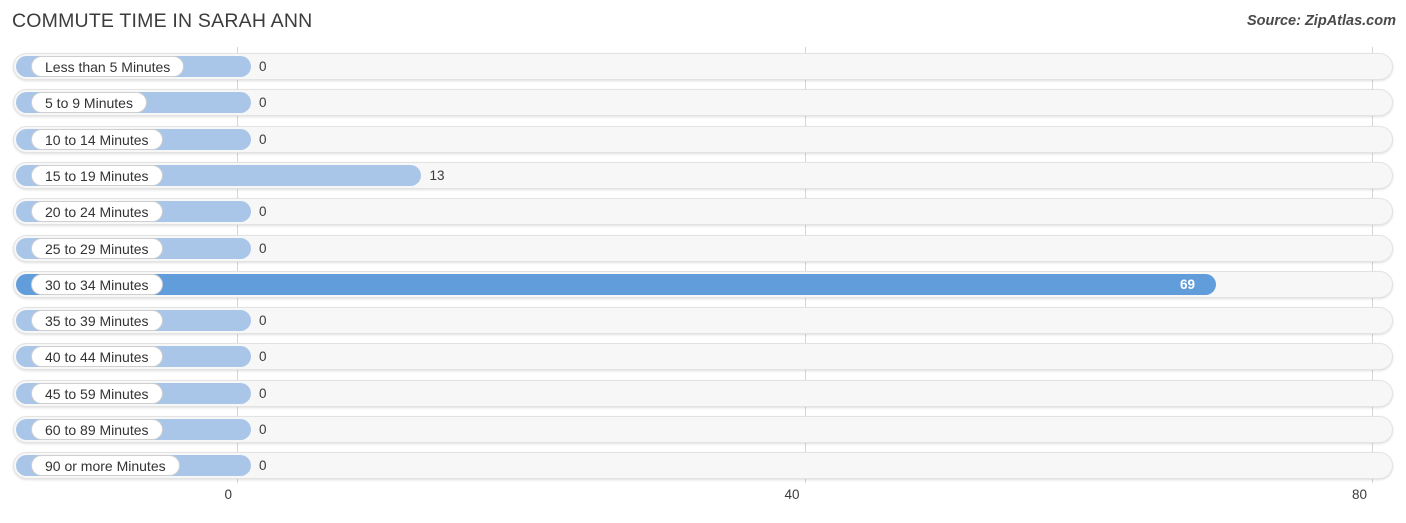  Describe the element at coordinates (108, 66) in the screenshot. I see `bar-category-label: Less than 5 Minutes` at that location.